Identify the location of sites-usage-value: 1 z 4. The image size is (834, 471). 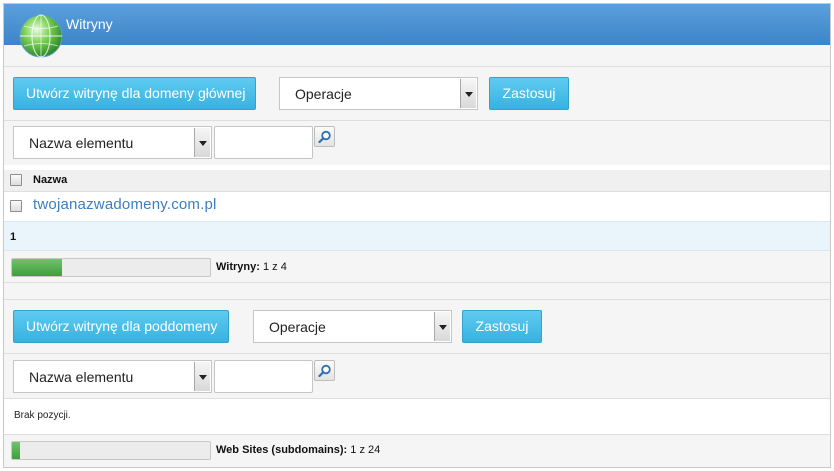
(274, 267).